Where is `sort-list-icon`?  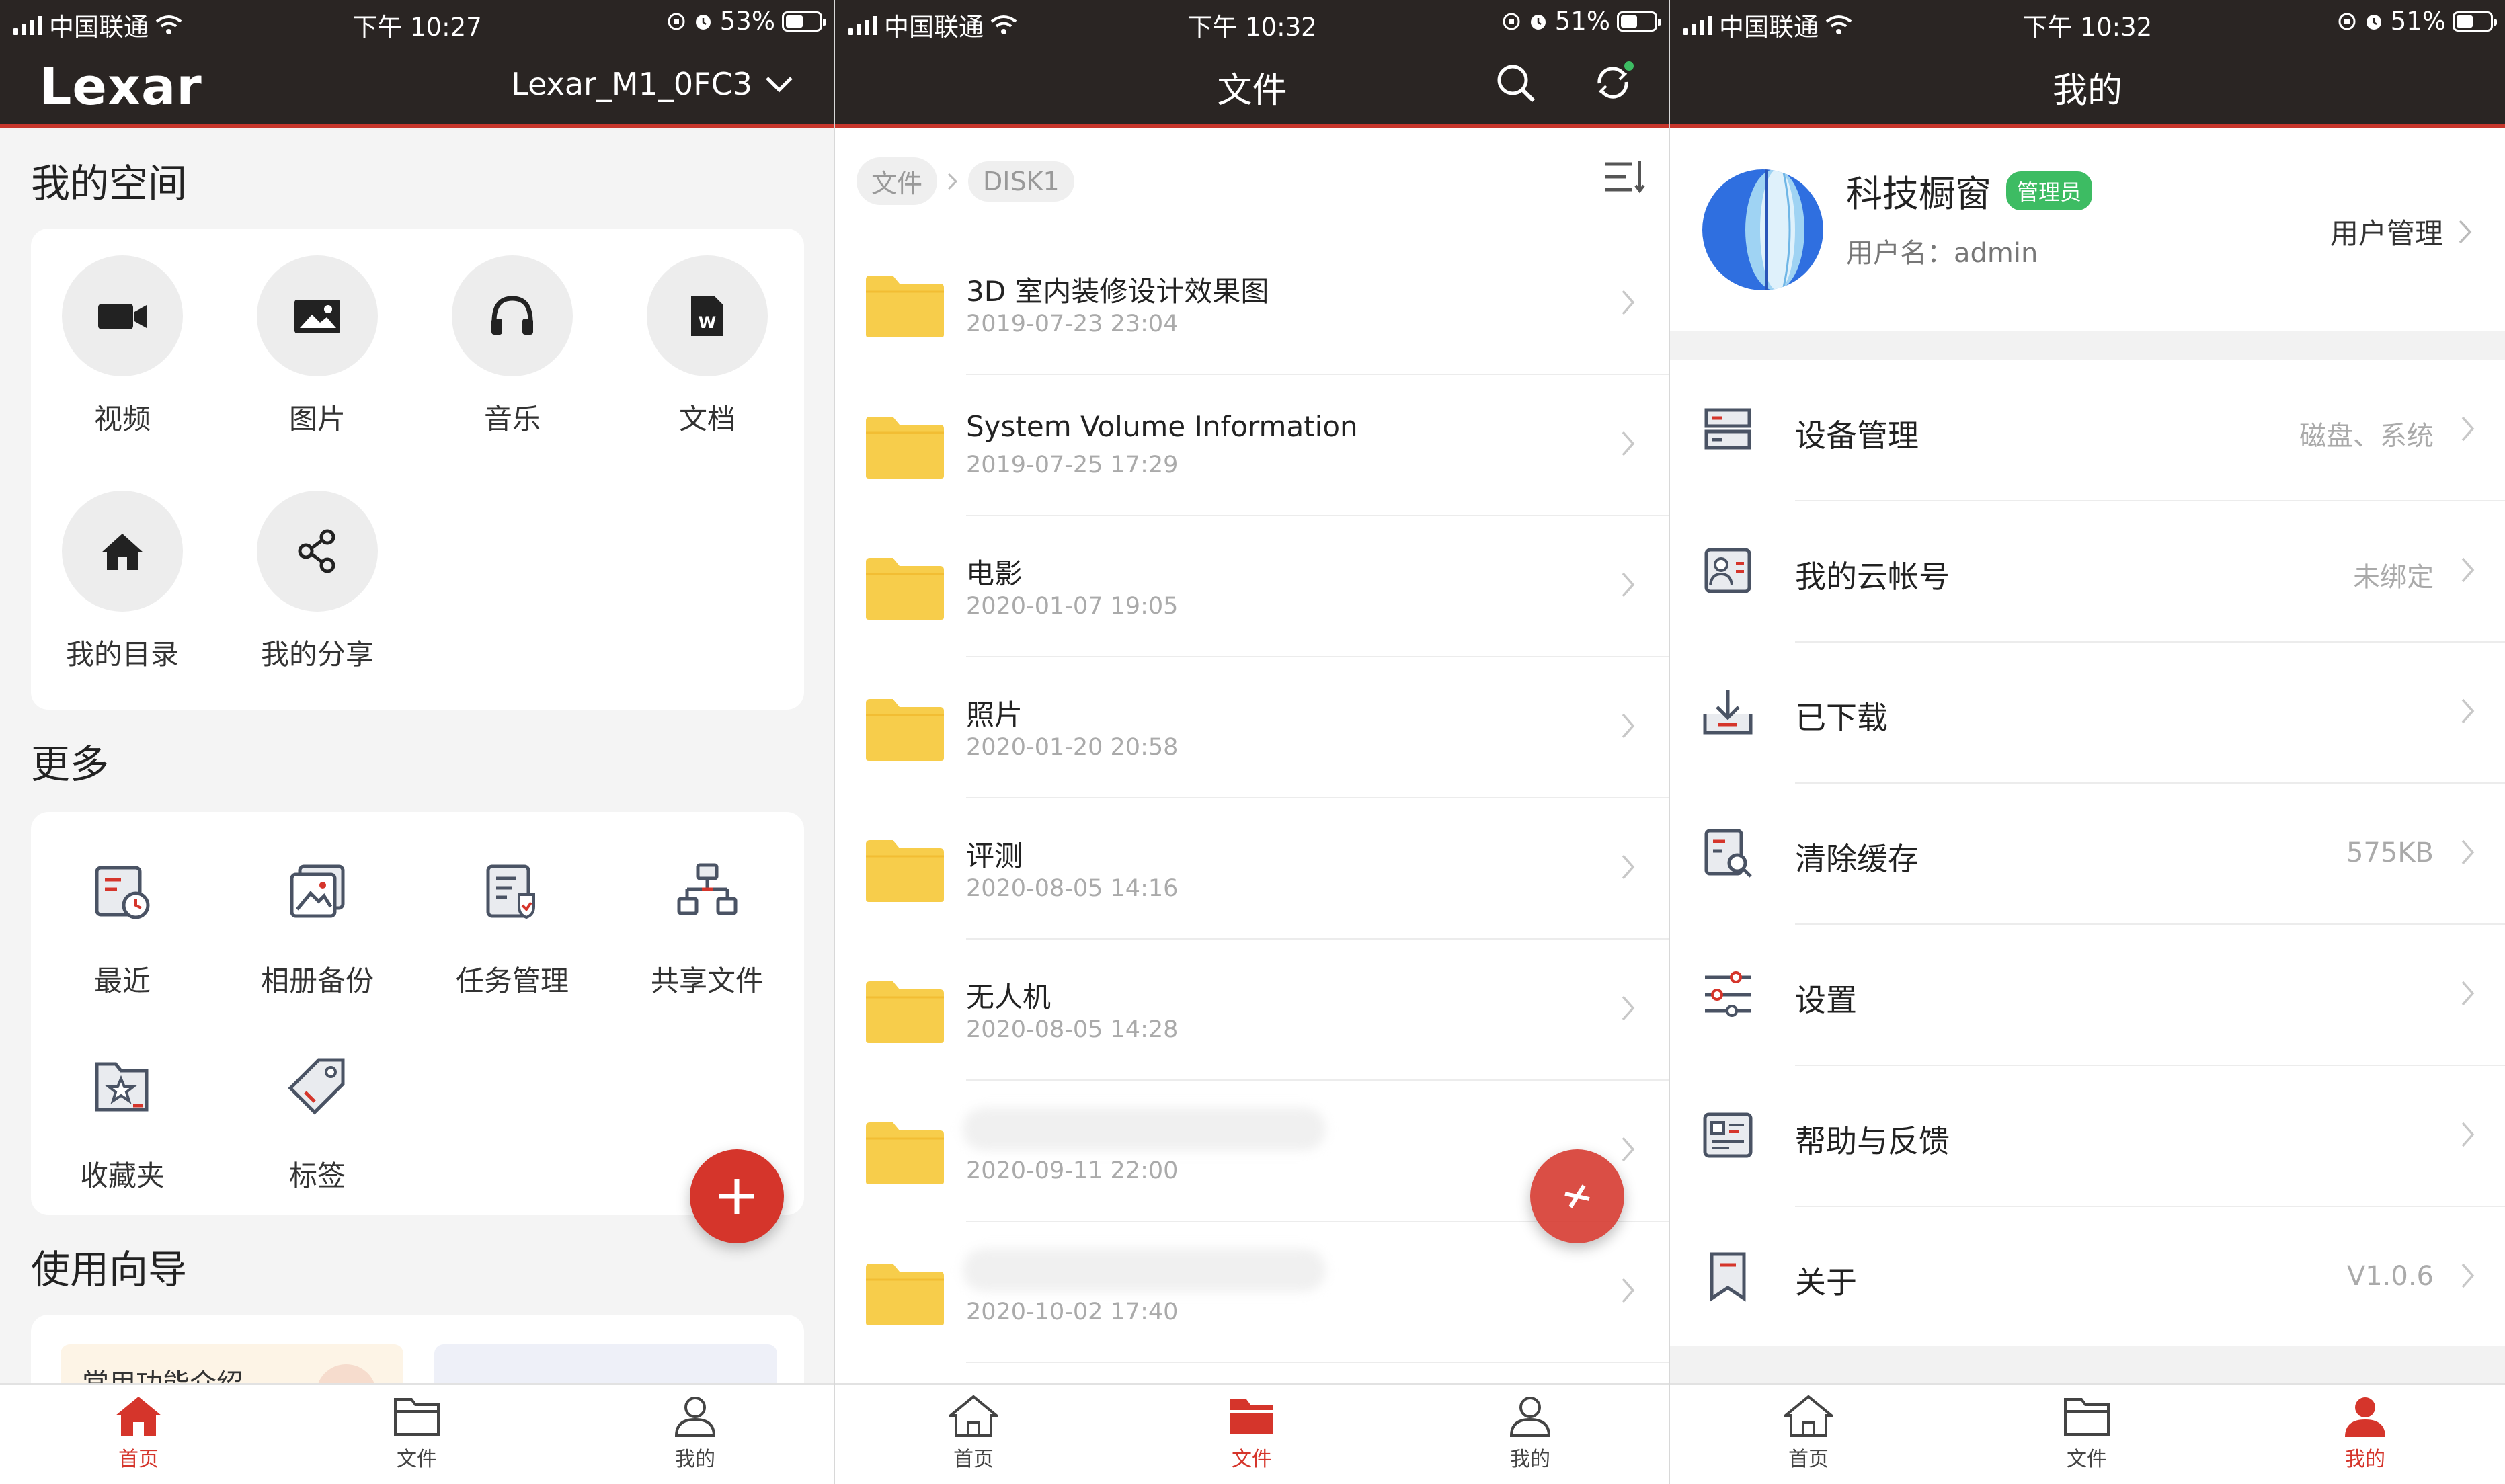
sort-list-icon is located at coordinates (1624, 177).